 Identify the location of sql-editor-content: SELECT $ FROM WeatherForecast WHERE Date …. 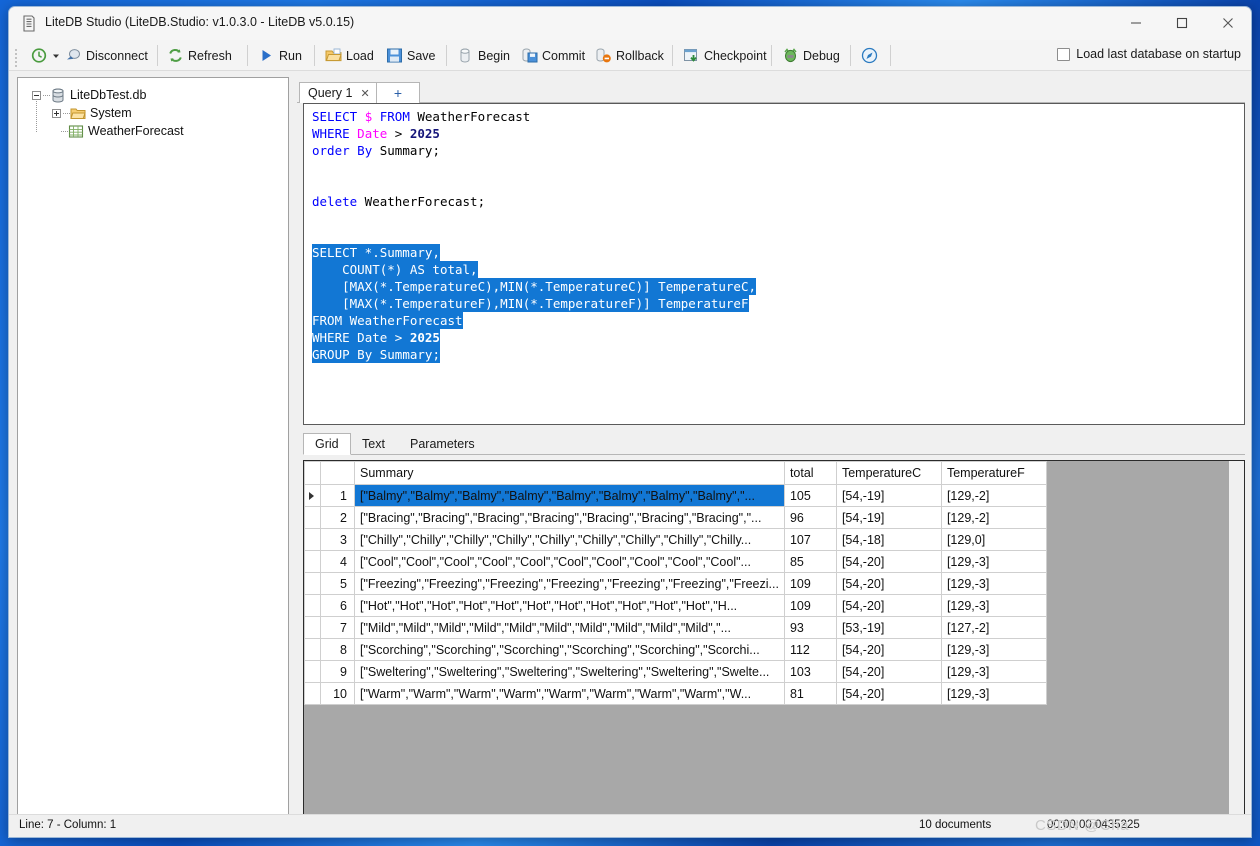
(534, 235).